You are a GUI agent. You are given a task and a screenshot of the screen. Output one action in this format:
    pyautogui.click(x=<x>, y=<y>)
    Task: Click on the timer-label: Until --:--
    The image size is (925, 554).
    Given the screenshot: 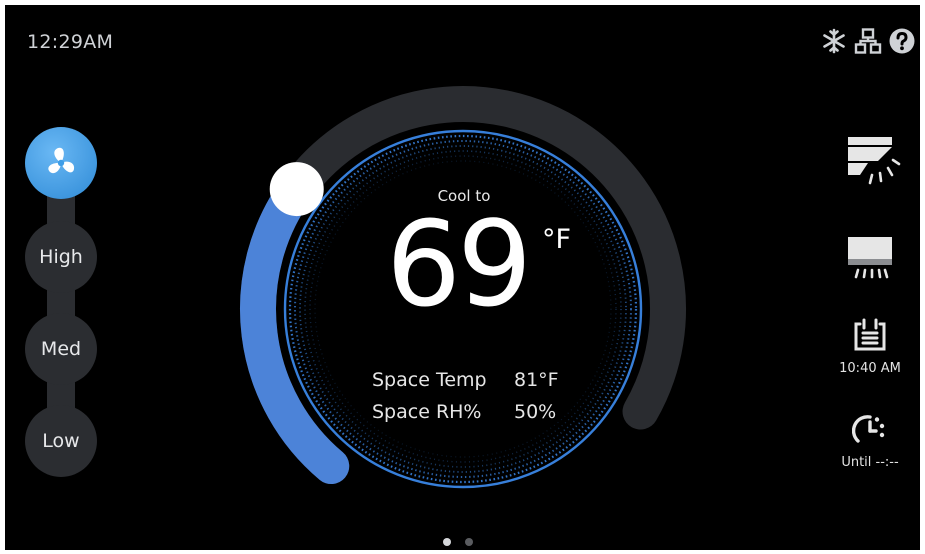 What is the action you would take?
    pyautogui.click(x=870, y=462)
    